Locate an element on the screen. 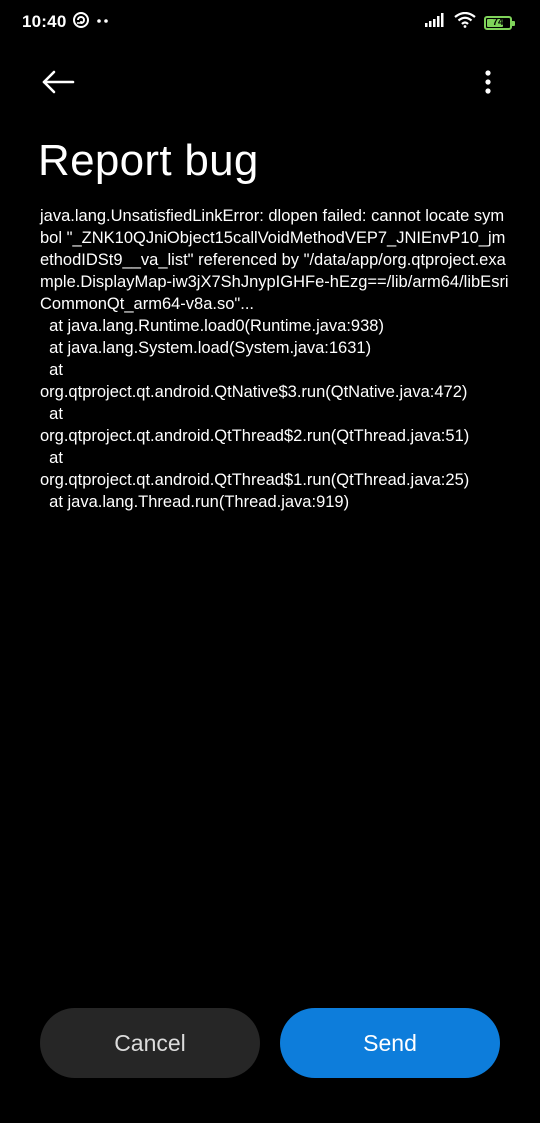 This screenshot has width=540, height=1123. more-notifications-icon is located at coordinates (103, 22).